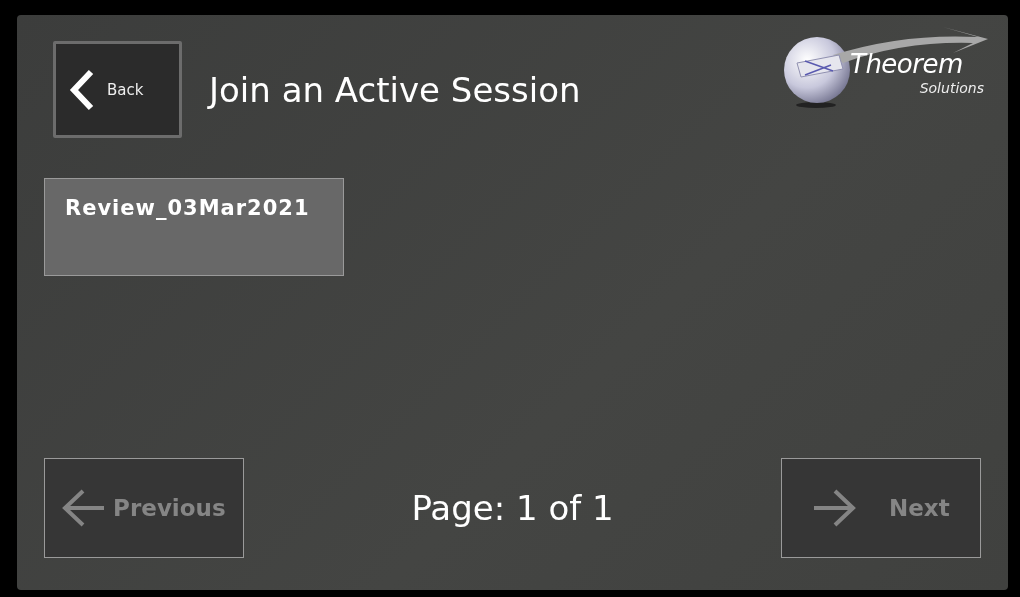 This screenshot has width=1020, height=597. What do you see at coordinates (834, 508) in the screenshot?
I see `arrow-right-icon` at bounding box center [834, 508].